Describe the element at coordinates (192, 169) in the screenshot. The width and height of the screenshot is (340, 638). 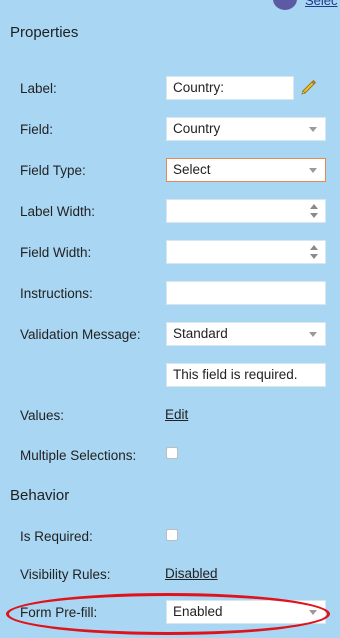
I see `field-type-select-value: Select` at that location.